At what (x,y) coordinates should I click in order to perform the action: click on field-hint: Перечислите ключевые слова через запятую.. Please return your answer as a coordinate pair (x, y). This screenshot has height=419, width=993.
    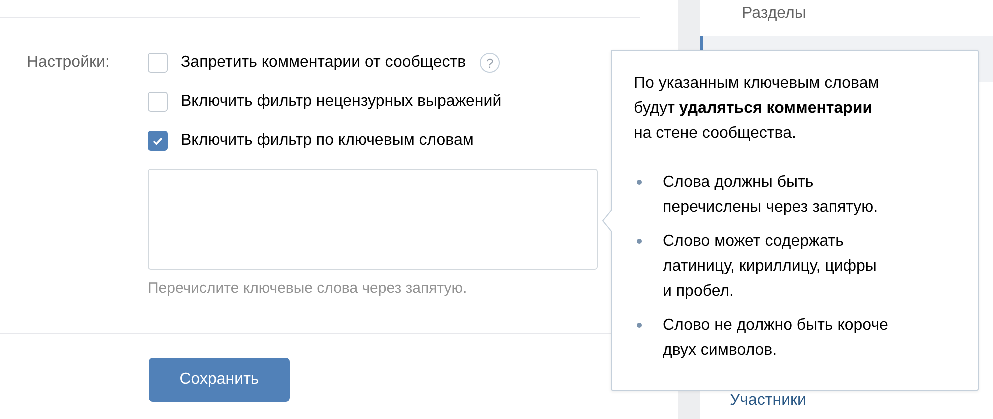
    Looking at the image, I should click on (308, 288).